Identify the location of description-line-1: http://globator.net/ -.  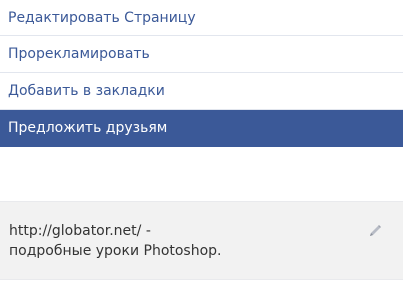
(80, 231).